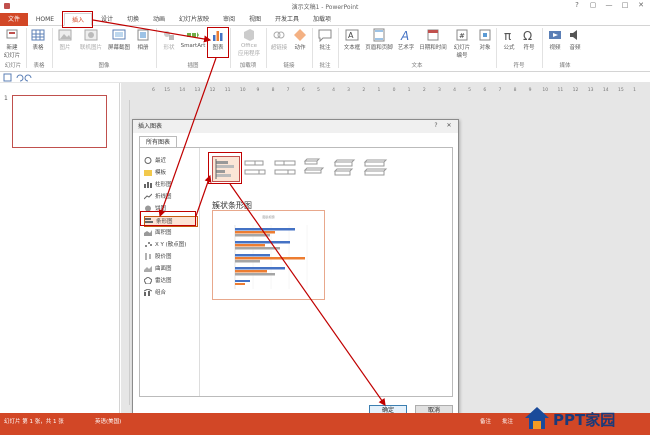 The width and height of the screenshot is (650, 435). Describe the element at coordinates (229, 19) in the screenshot. I see `tab-review: 审阅` at that location.